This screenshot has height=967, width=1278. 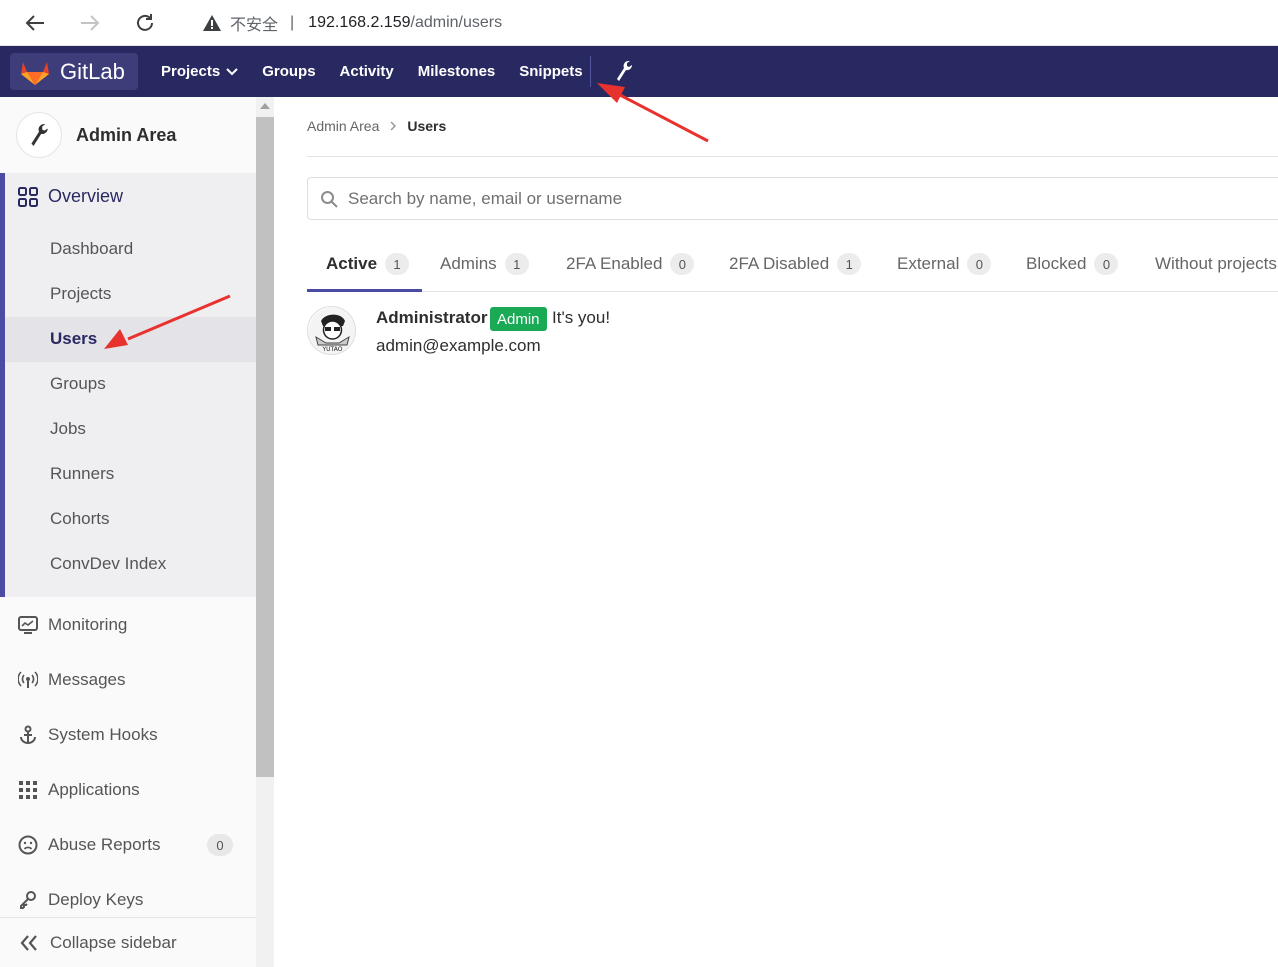 I want to click on nav-snippets: Snippets, so click(x=550, y=71).